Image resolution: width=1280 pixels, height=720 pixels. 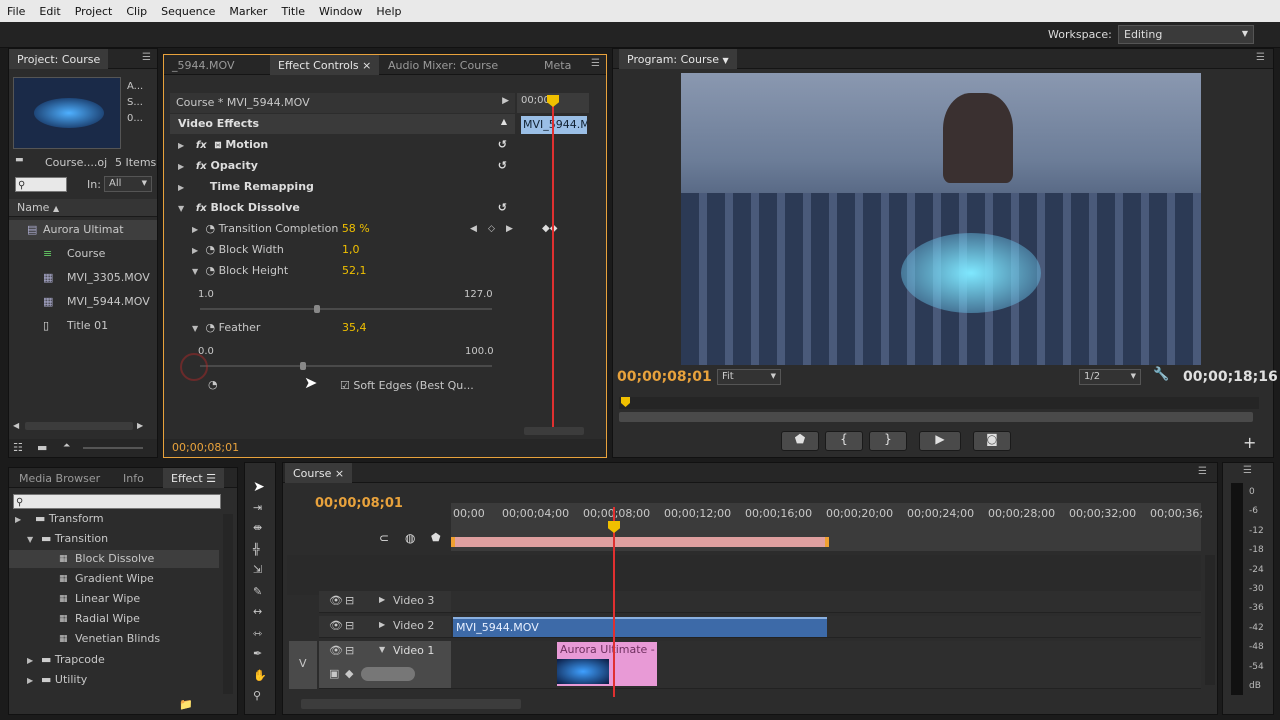 What do you see at coordinates (83, 254) in the screenshot?
I see `project-item: ≡ Course` at bounding box center [83, 254].